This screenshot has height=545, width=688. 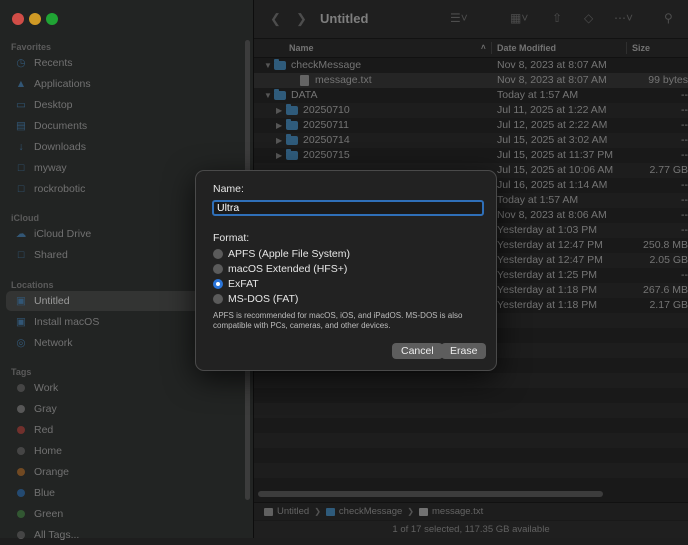 What do you see at coordinates (263, 299) in the screenshot?
I see `format-option-label: MS-DOS (FAT)` at bounding box center [263, 299].